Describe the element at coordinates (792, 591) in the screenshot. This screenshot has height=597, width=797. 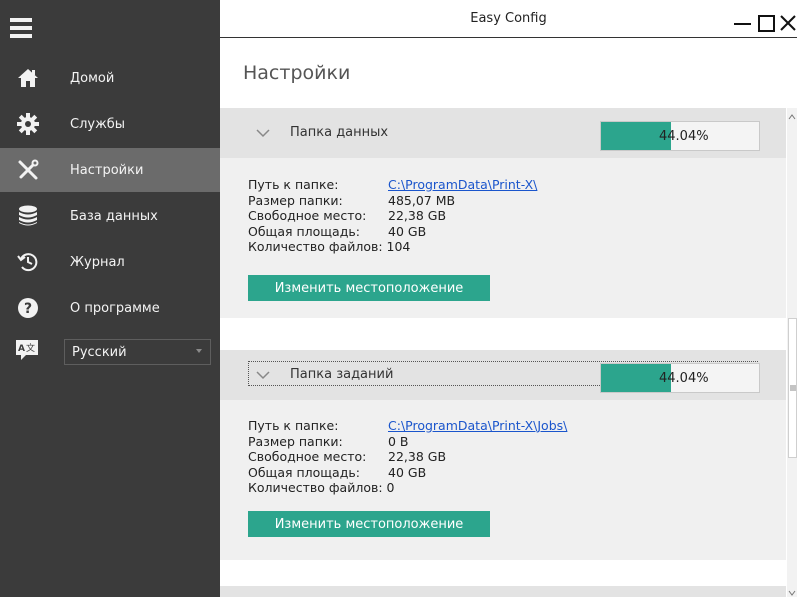
I see `scroll-down-icon` at that location.